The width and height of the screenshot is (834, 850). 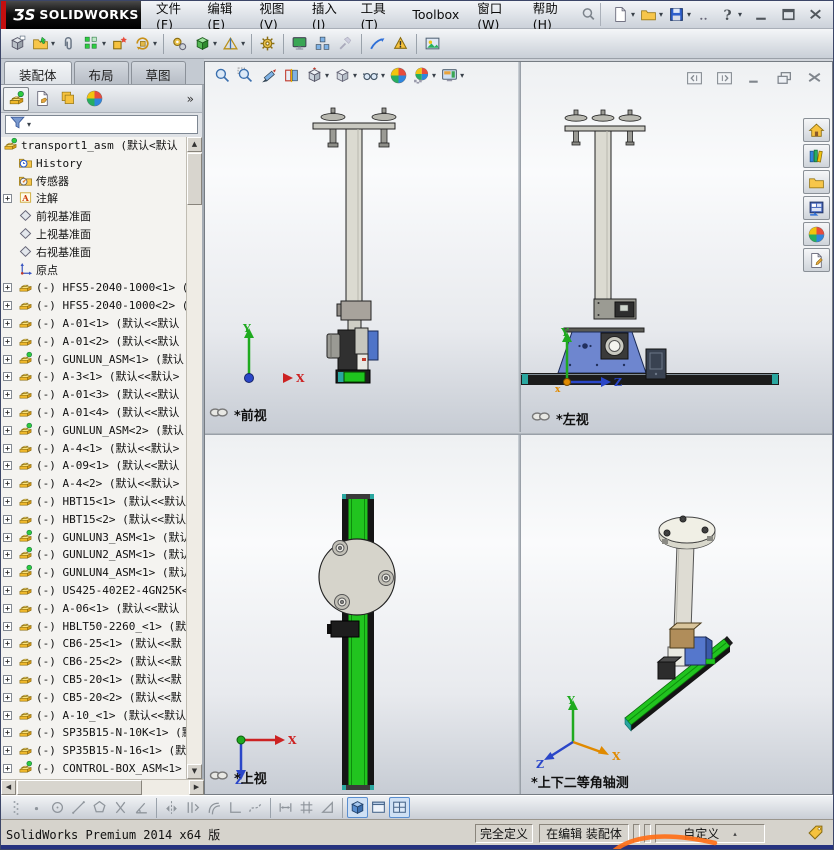 What do you see at coordinates (158, 72) in the screenshot?
I see `command-tab: 草图` at bounding box center [158, 72].